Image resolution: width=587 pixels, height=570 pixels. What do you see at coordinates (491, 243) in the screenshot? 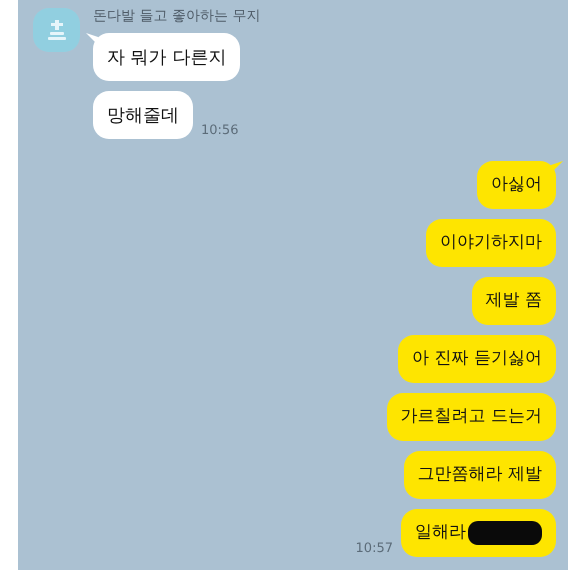
I see `message-bubble: 이야기하지마` at bounding box center [491, 243].